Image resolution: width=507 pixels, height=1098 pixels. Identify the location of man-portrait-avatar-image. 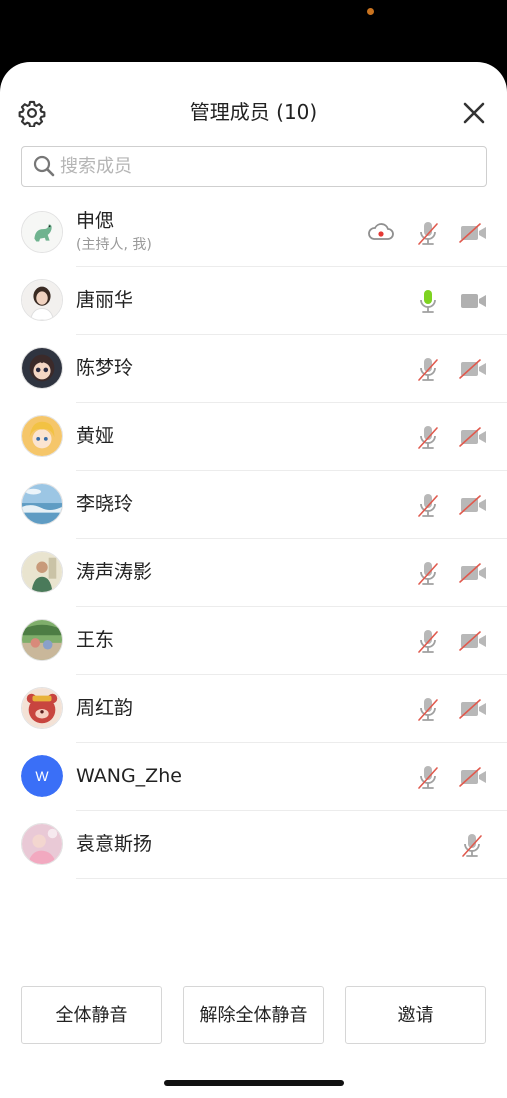
(42, 572).